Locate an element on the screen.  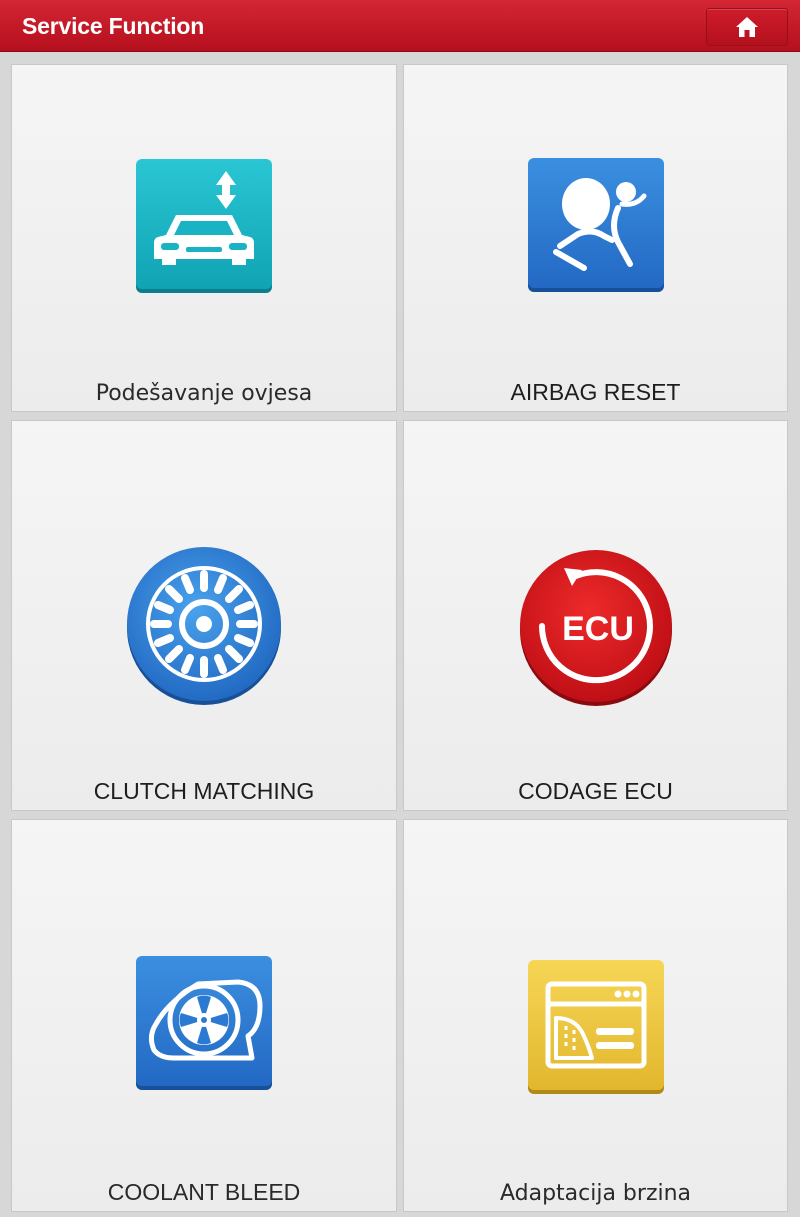
home-icon is located at coordinates (747, 27).